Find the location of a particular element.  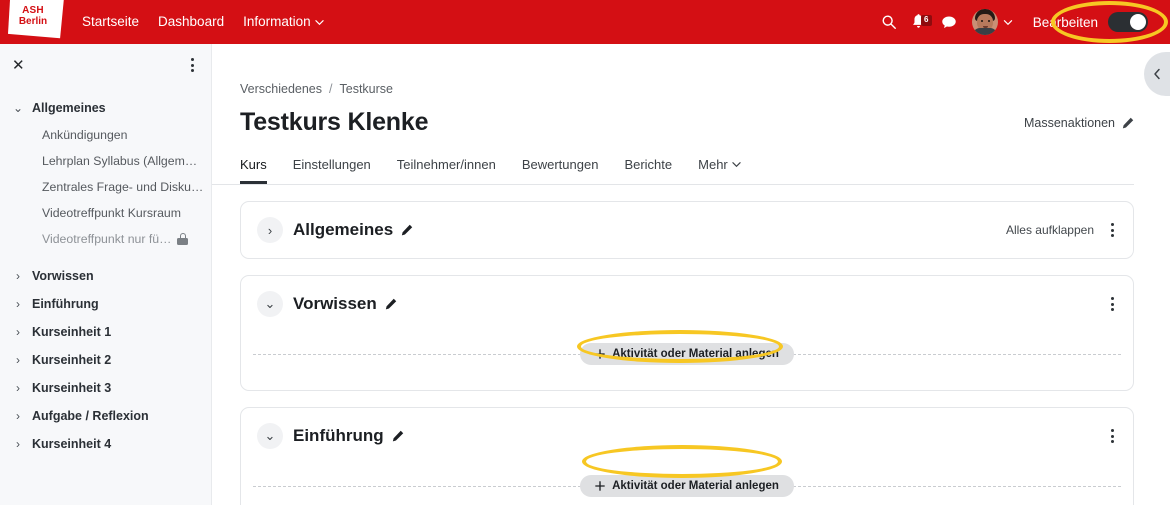

section-title-wrap: Einführung is located at coordinates (348, 436).